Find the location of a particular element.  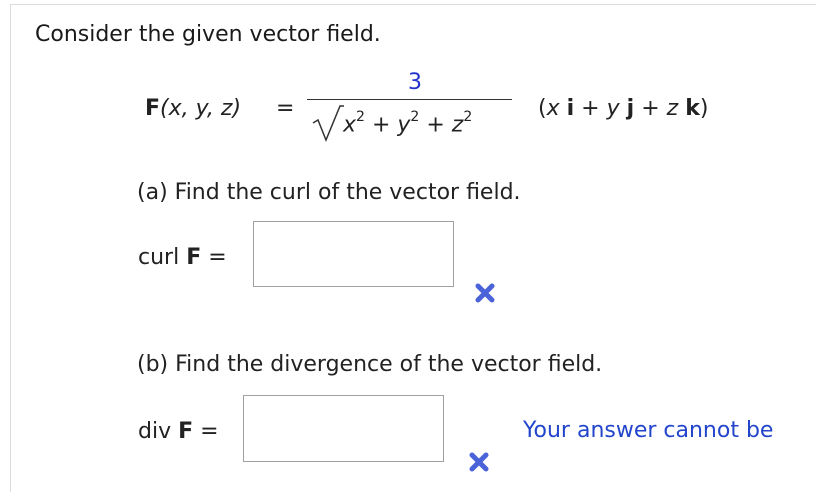

answer-feedback-message: Your answer cannot be is located at coordinates (648, 430).